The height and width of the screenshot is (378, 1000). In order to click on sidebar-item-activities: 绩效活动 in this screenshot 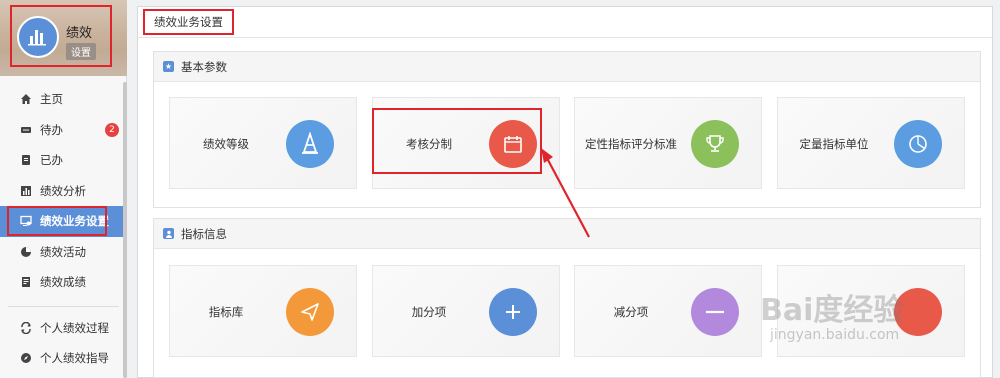, I will do `click(63, 252)`.